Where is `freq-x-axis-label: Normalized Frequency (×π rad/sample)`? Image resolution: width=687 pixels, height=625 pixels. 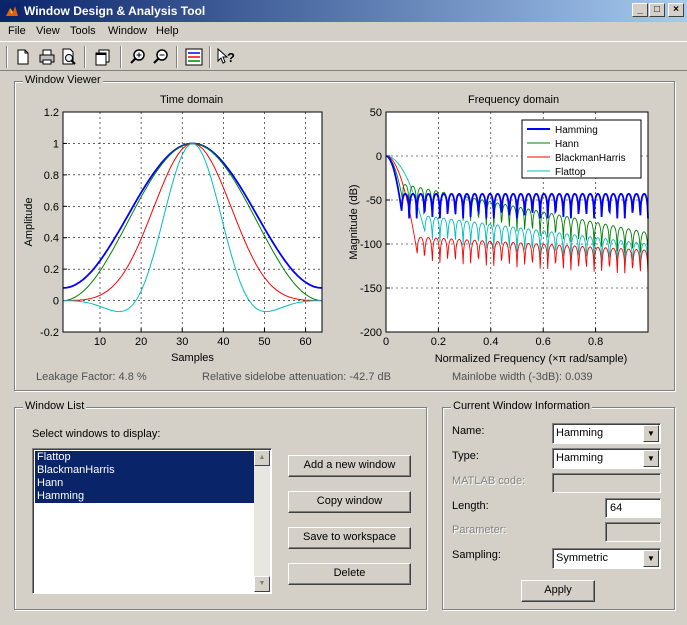 freq-x-axis-label: Normalized Frequency (×π rad/sample) is located at coordinates (531, 359).